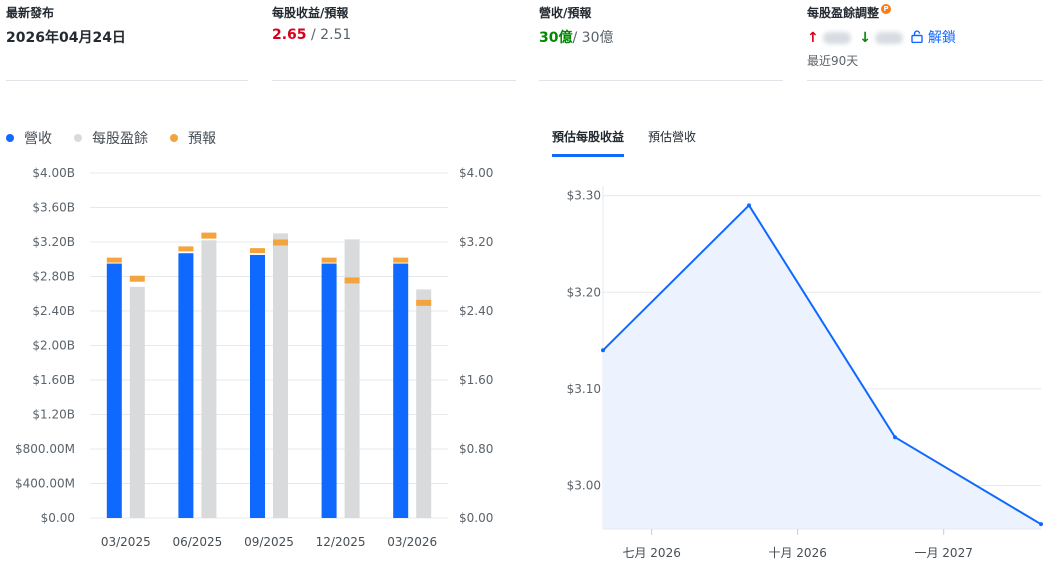 This screenshot has width=1043, height=570. Describe the element at coordinates (269, 542) in the screenshot. I see `x-axis-tick-label: 09/2025` at that location.